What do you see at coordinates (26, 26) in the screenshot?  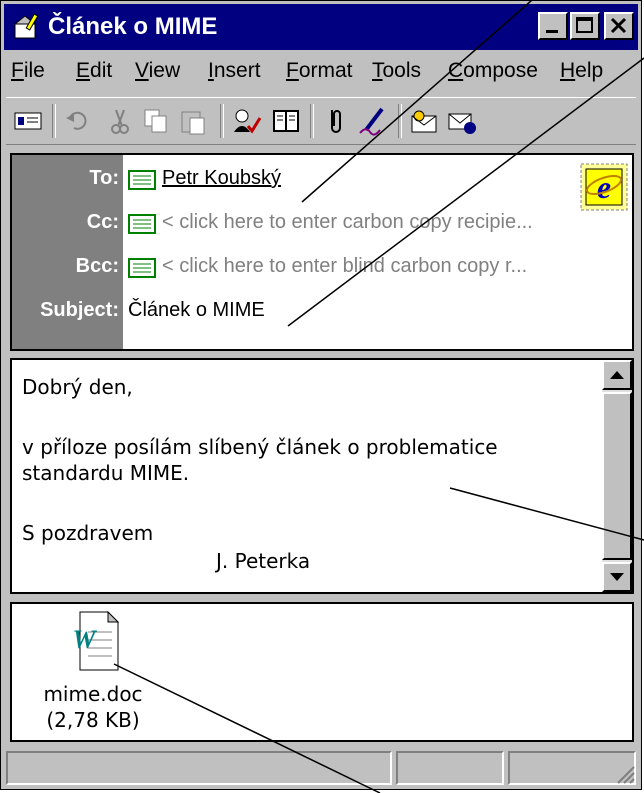 I see `compose-mail-icon` at bounding box center [26, 26].